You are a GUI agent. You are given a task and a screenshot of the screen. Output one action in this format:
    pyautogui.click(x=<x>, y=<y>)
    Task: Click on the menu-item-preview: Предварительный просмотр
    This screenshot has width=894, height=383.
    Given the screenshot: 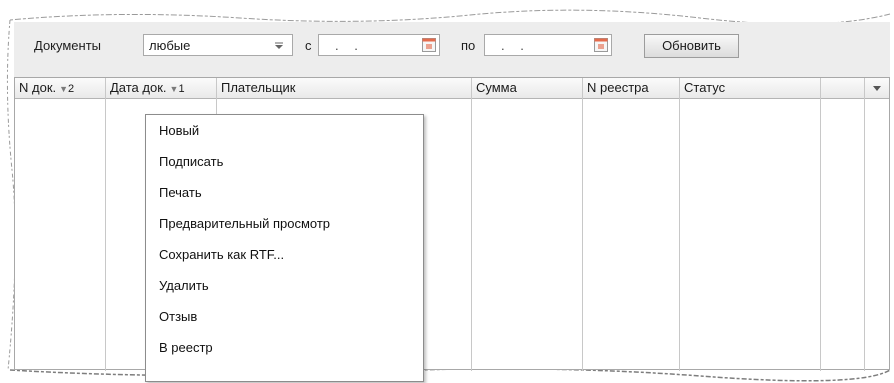 What is the action you would take?
    pyautogui.click(x=244, y=223)
    